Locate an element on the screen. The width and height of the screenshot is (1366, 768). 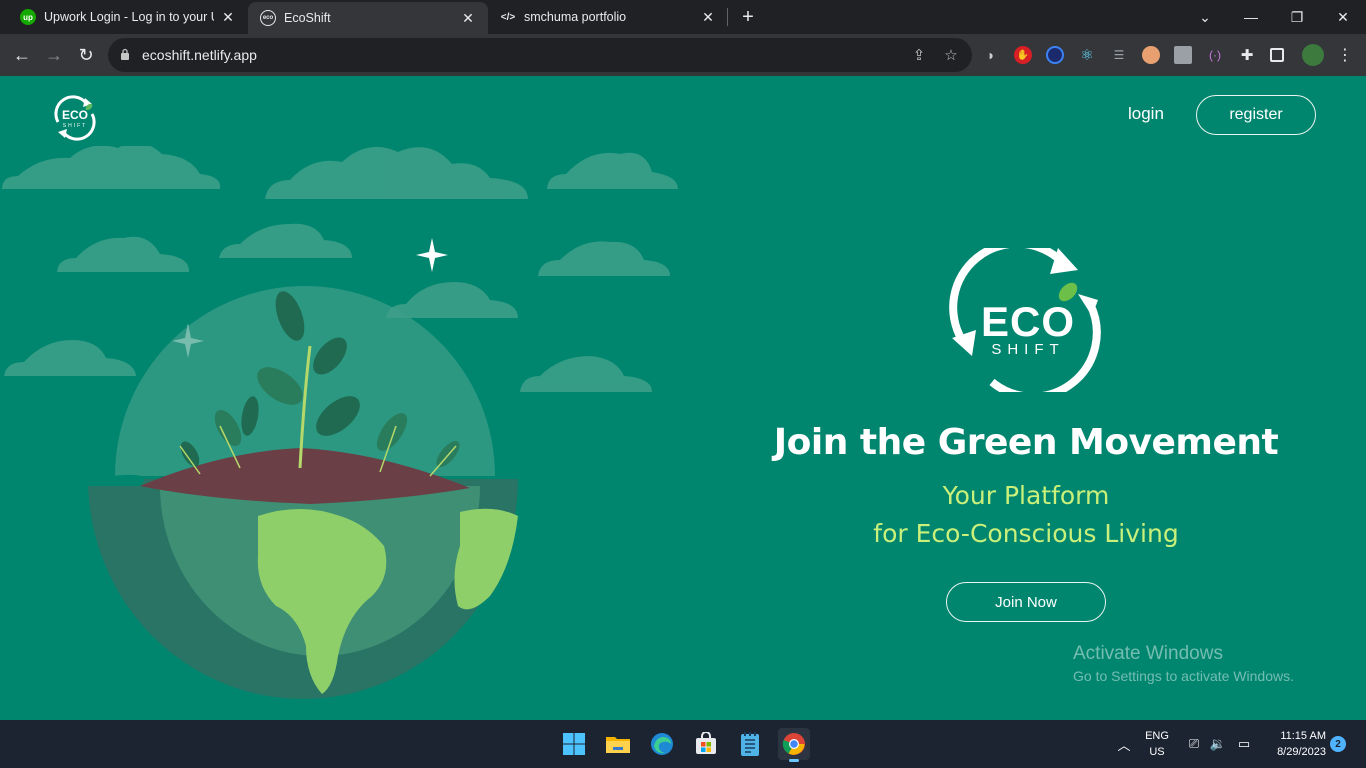
nav-logo-text: ECO is located at coordinates (75, 115).